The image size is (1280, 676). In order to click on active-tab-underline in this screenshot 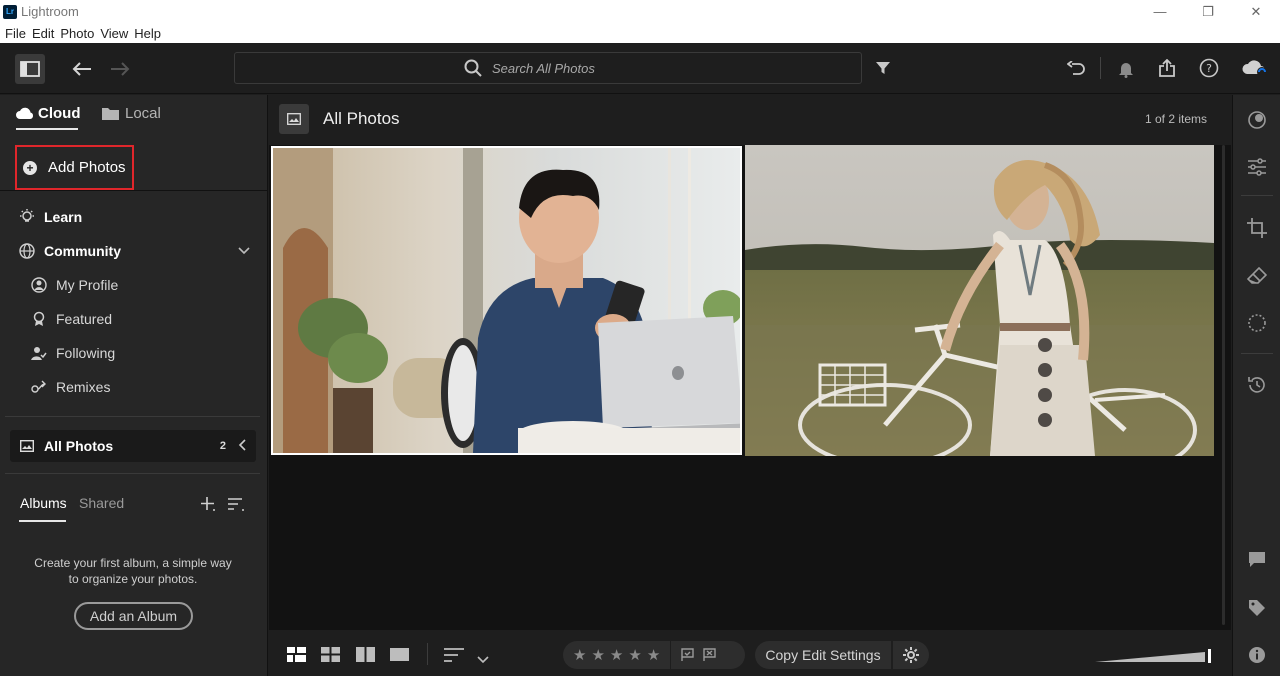, I will do `click(47, 129)`.